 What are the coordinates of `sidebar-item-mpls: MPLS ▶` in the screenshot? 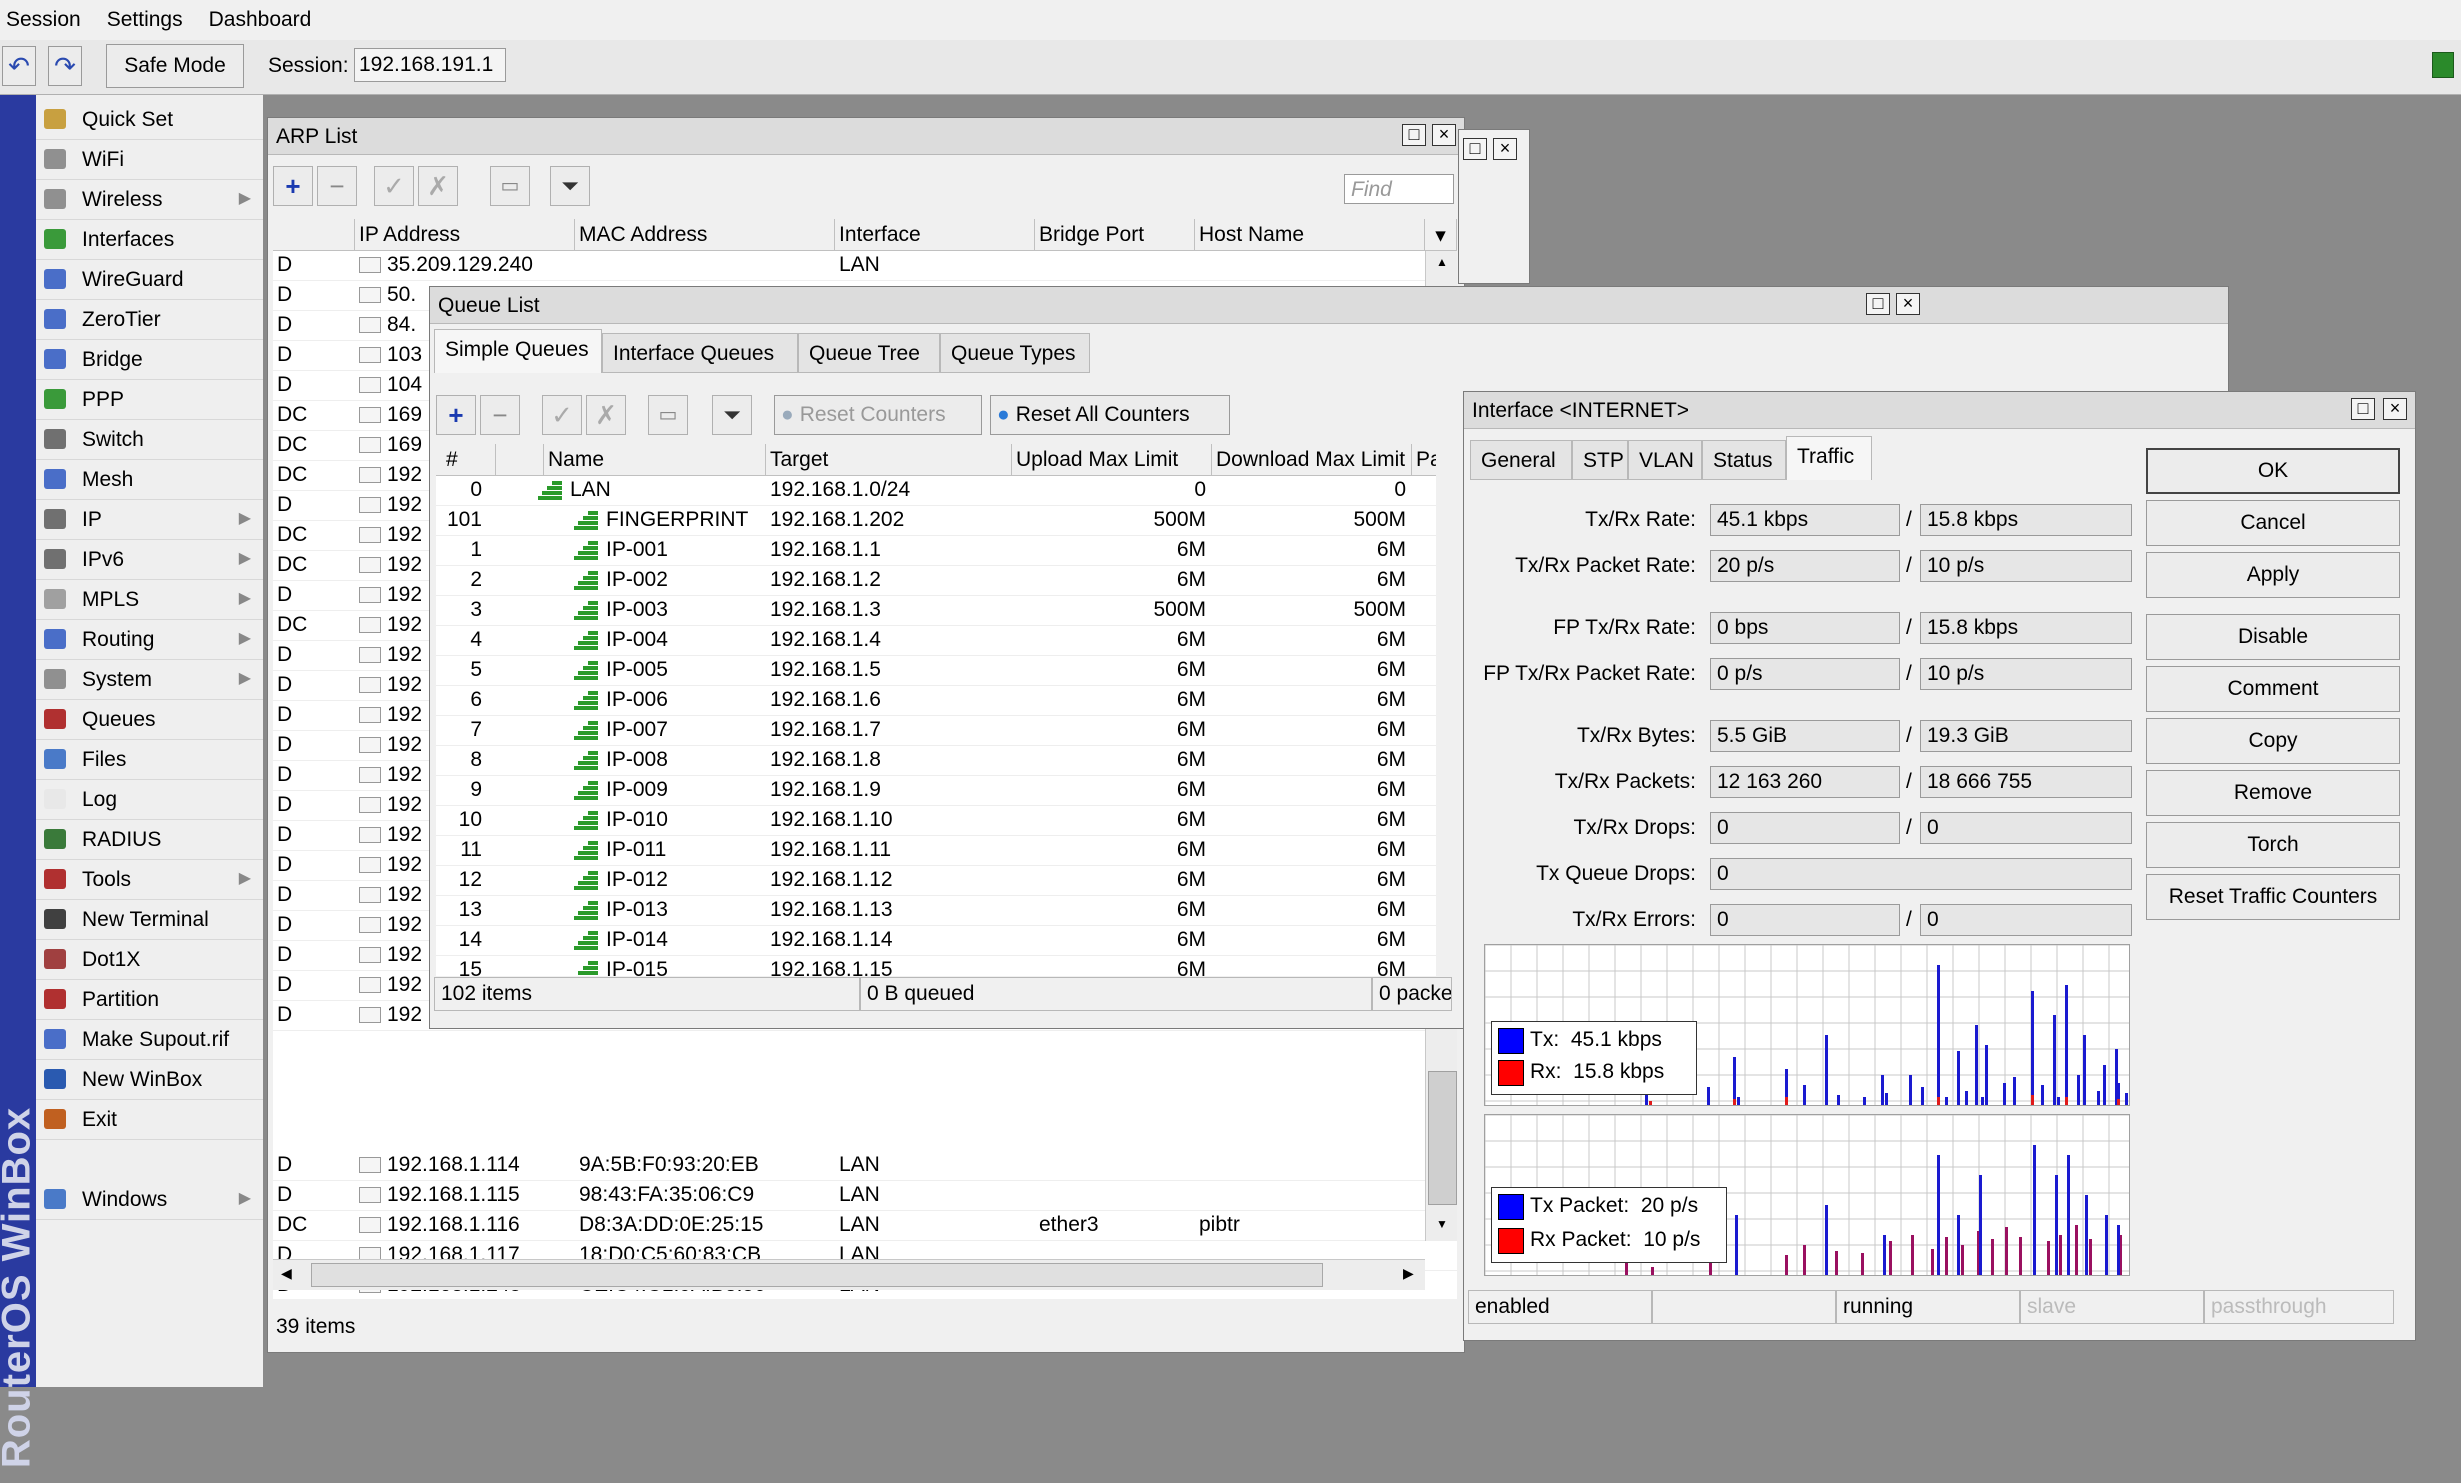 It's located at (149, 600).